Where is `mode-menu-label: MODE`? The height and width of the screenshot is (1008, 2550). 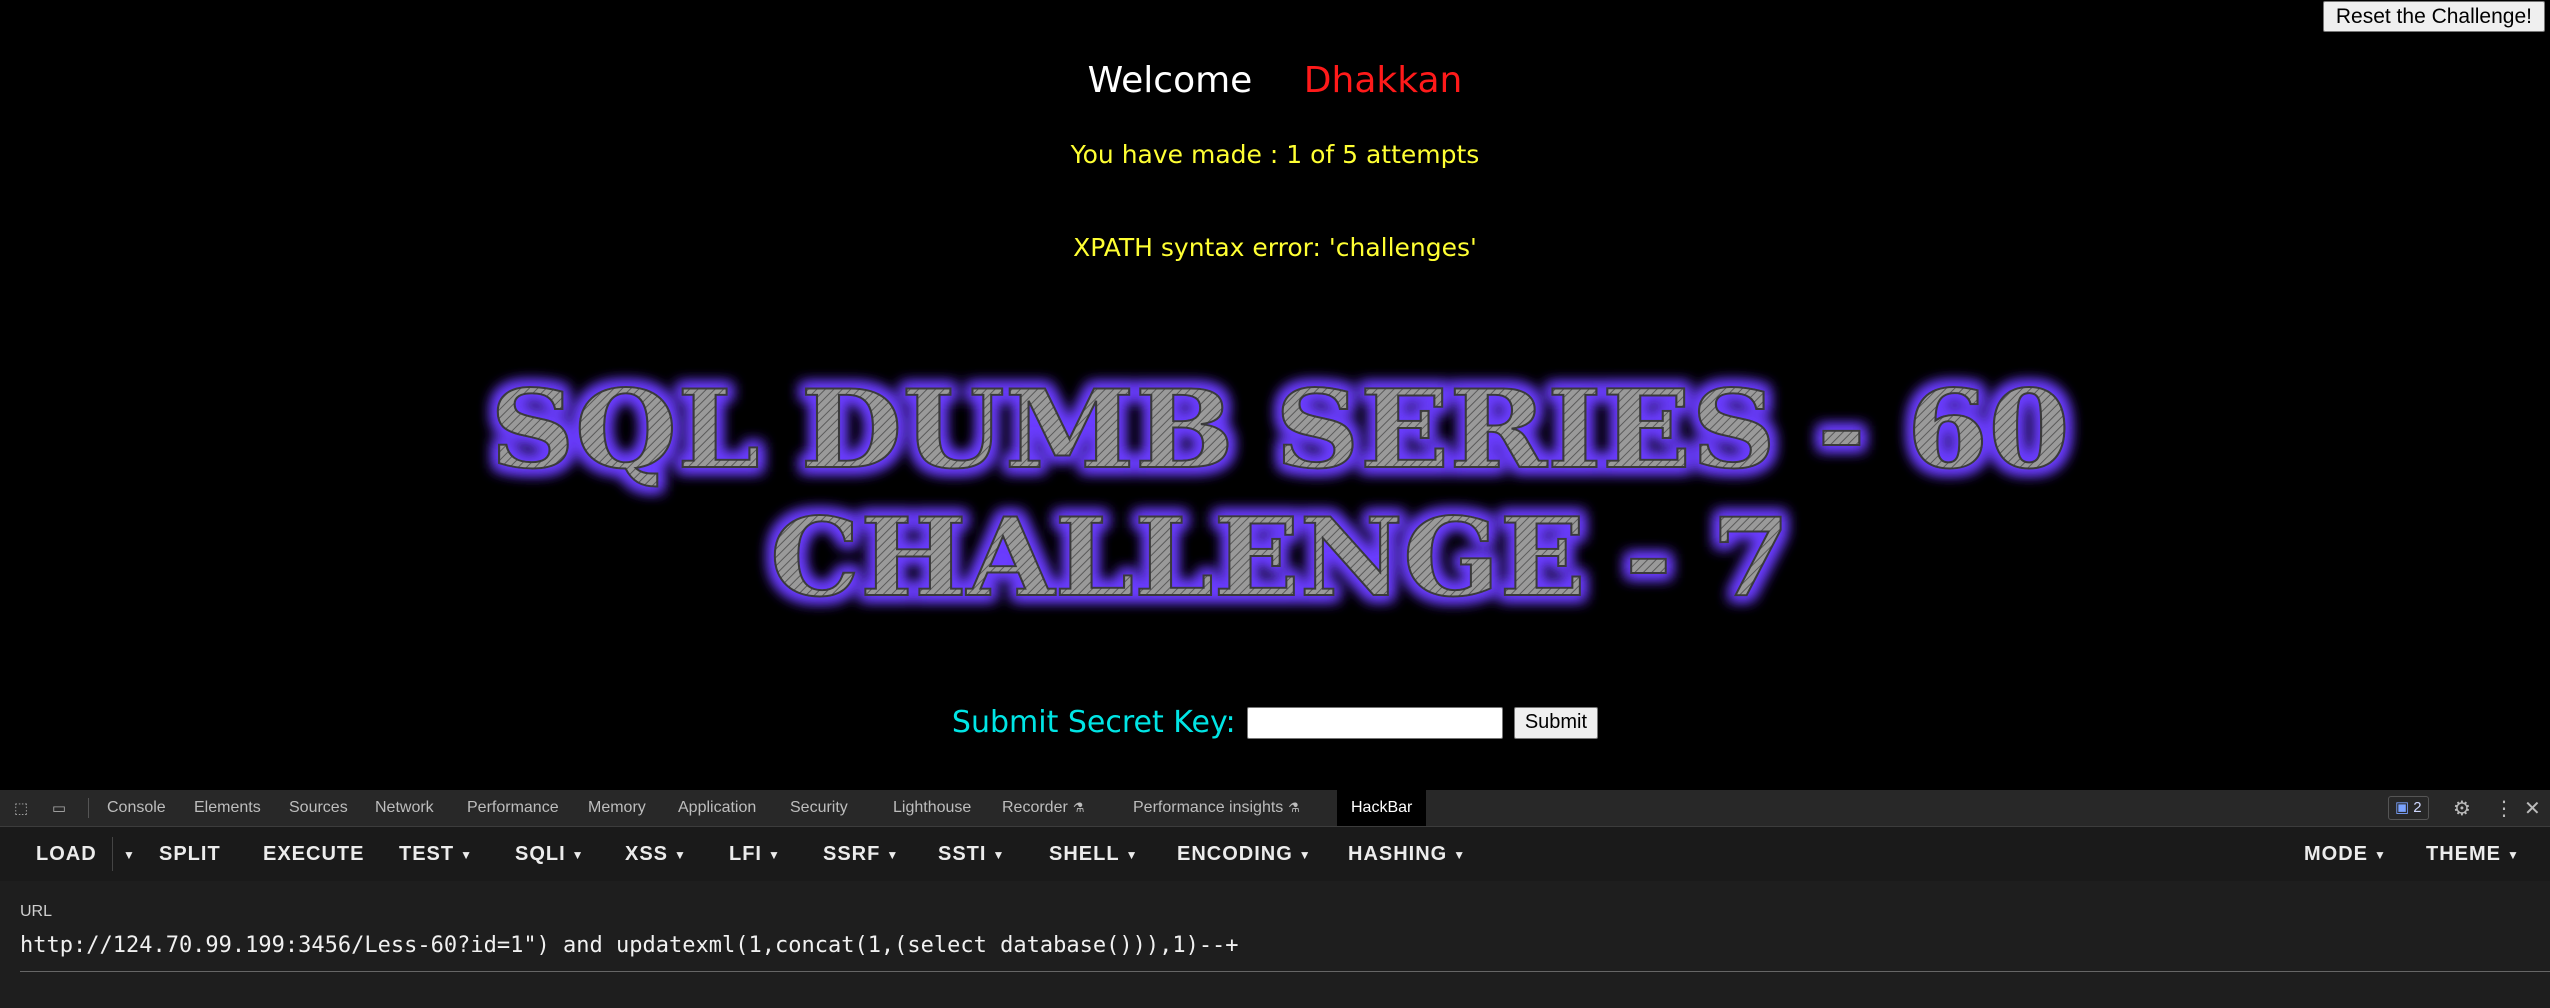 mode-menu-label: MODE is located at coordinates (2336, 854).